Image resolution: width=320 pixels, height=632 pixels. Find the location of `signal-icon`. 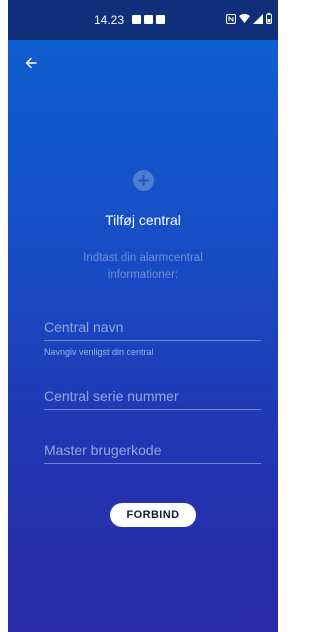

signal-icon is located at coordinates (258, 18).